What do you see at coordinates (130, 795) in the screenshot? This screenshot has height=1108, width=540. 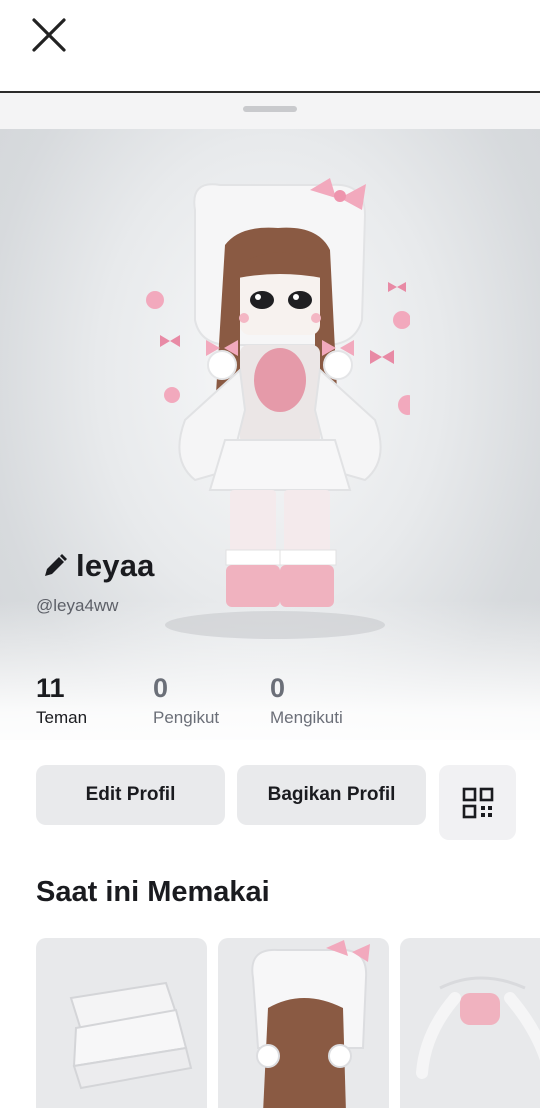 I see `edit-profile-button: Edit Profil` at bounding box center [130, 795].